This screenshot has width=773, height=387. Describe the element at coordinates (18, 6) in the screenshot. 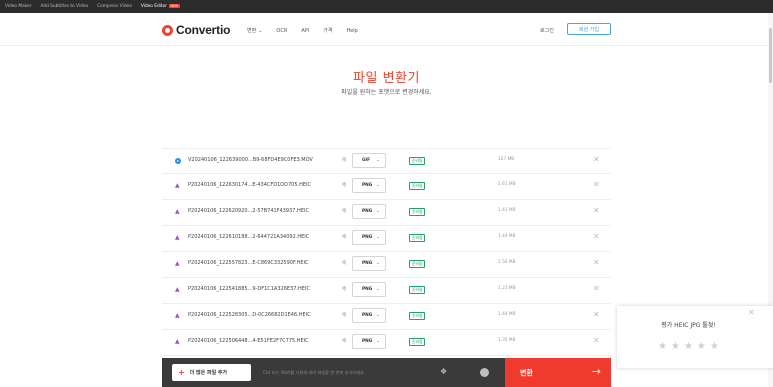

I see `topbar-link-video-maker: Video Maker` at that location.